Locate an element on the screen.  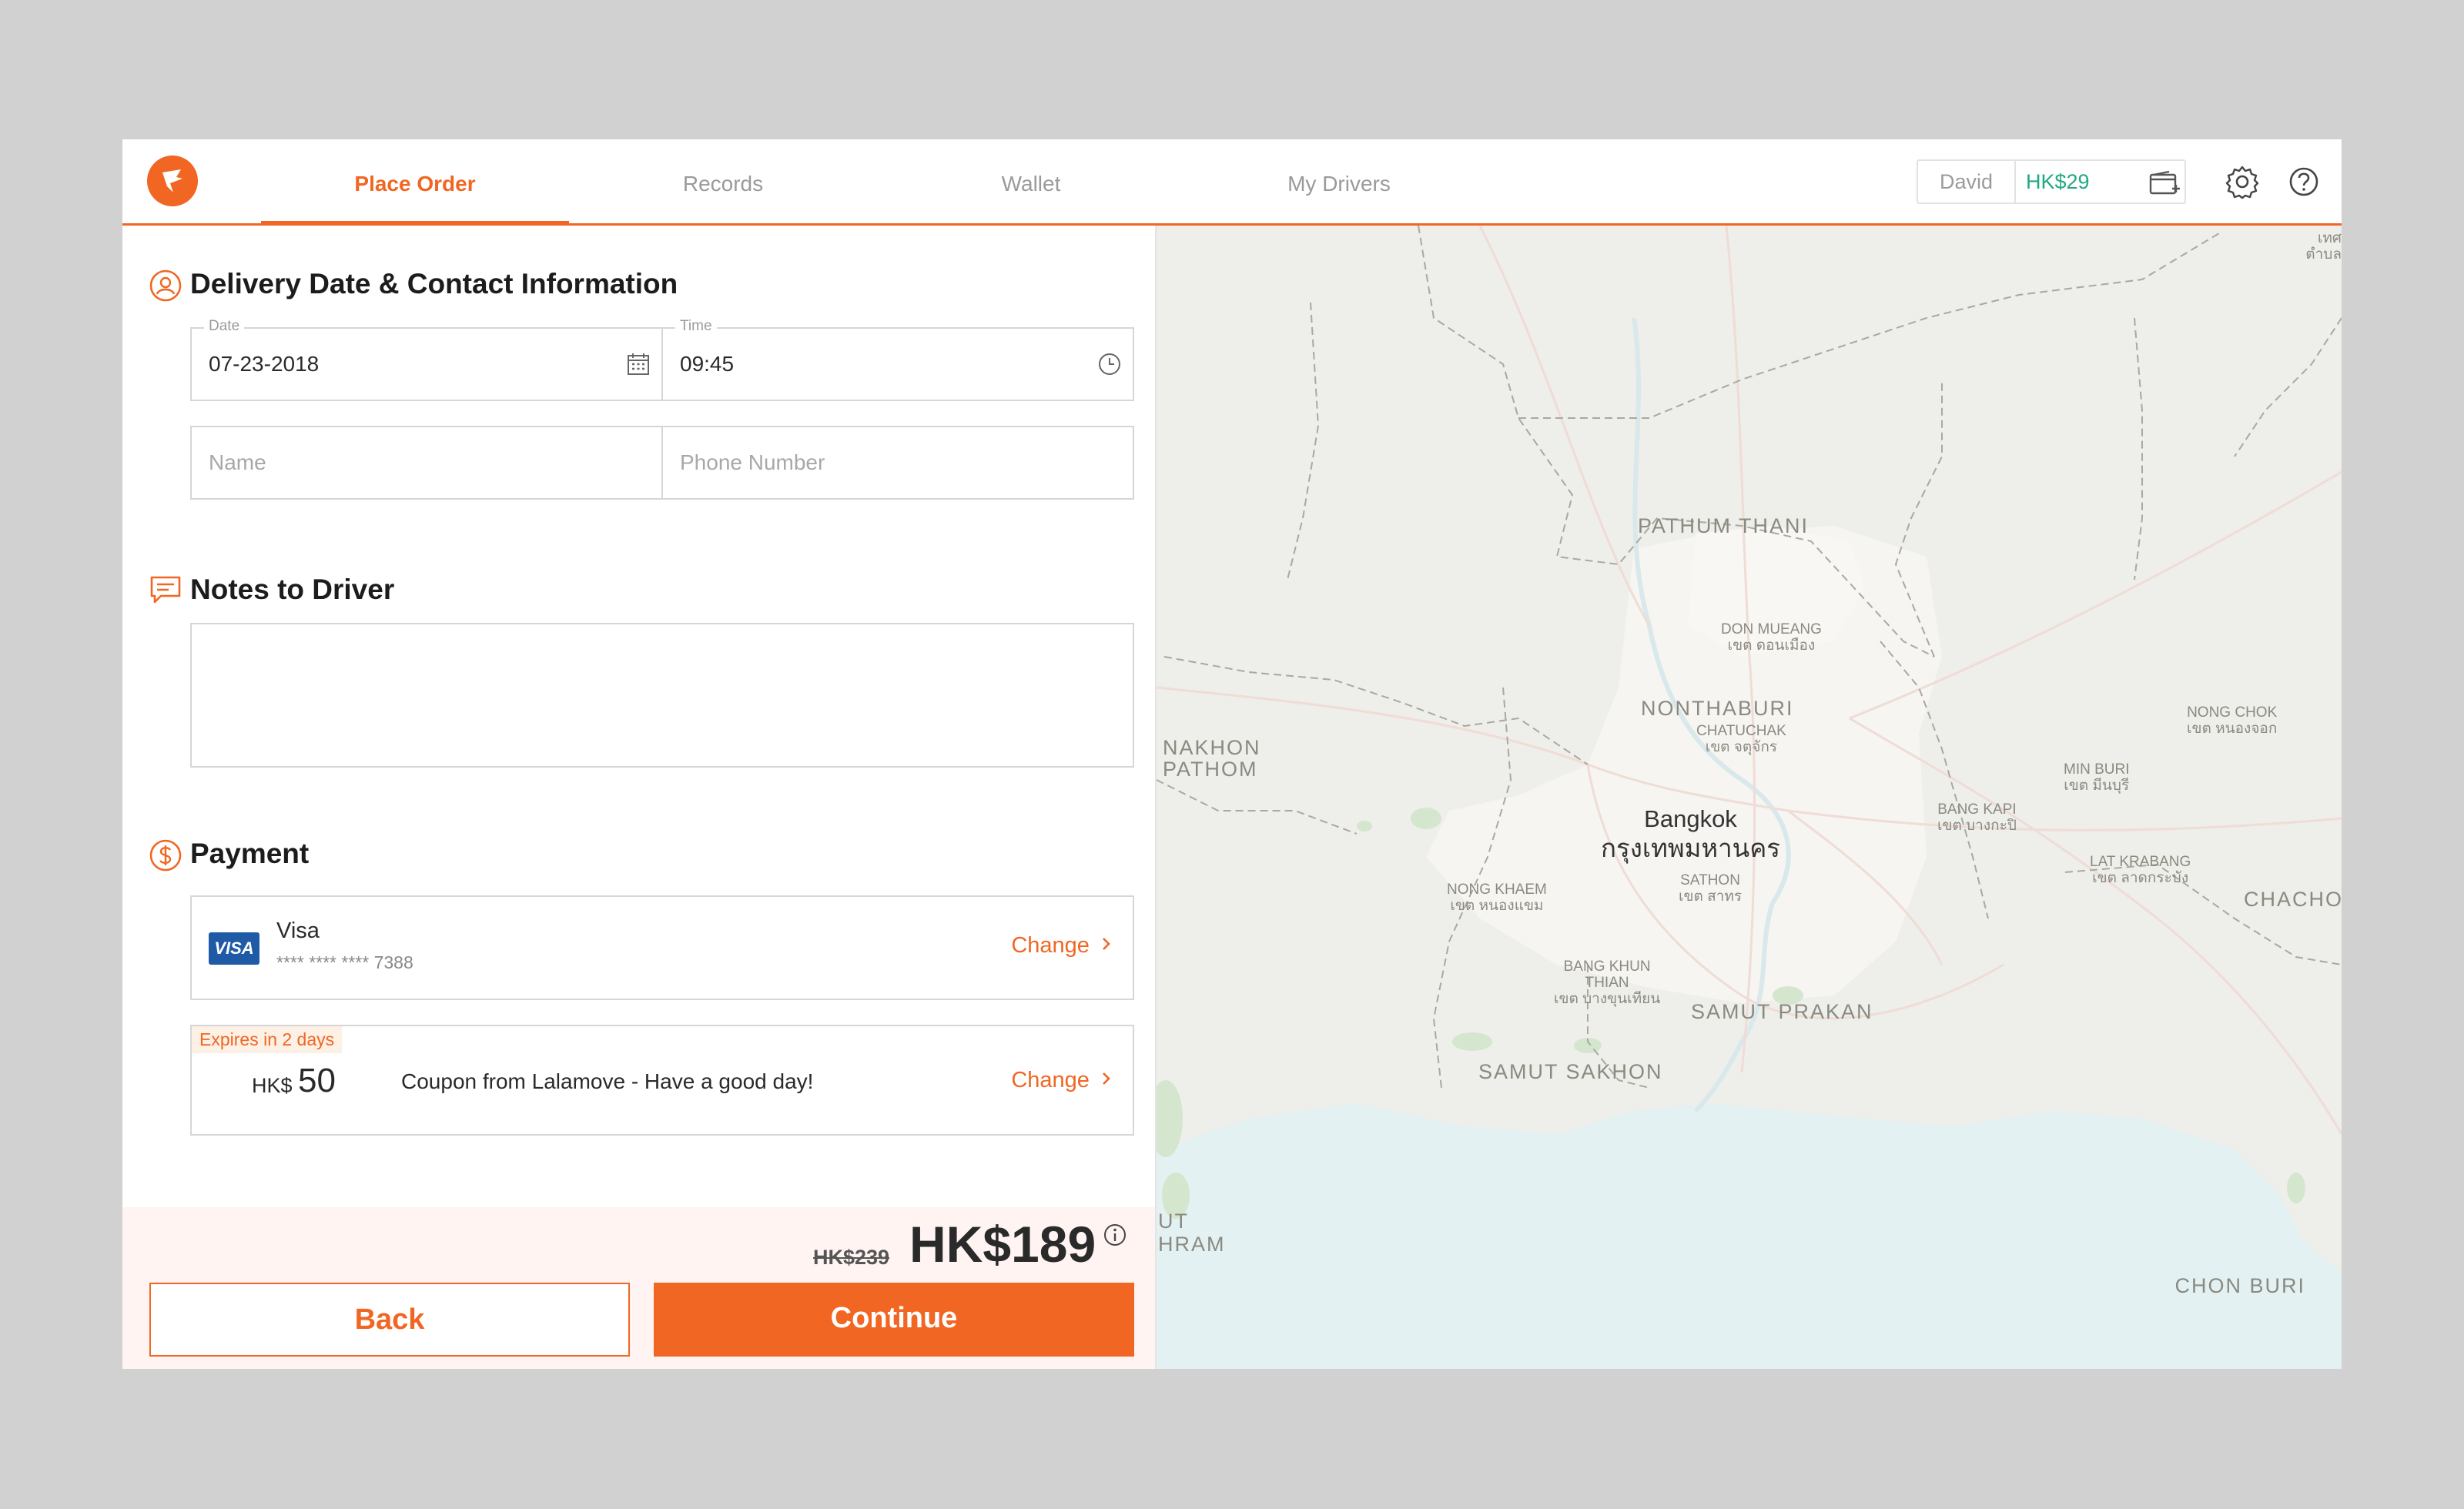
map-label-bang-khun-thian-th: เขต บางขุนเทียน is located at coordinates (1607, 999).